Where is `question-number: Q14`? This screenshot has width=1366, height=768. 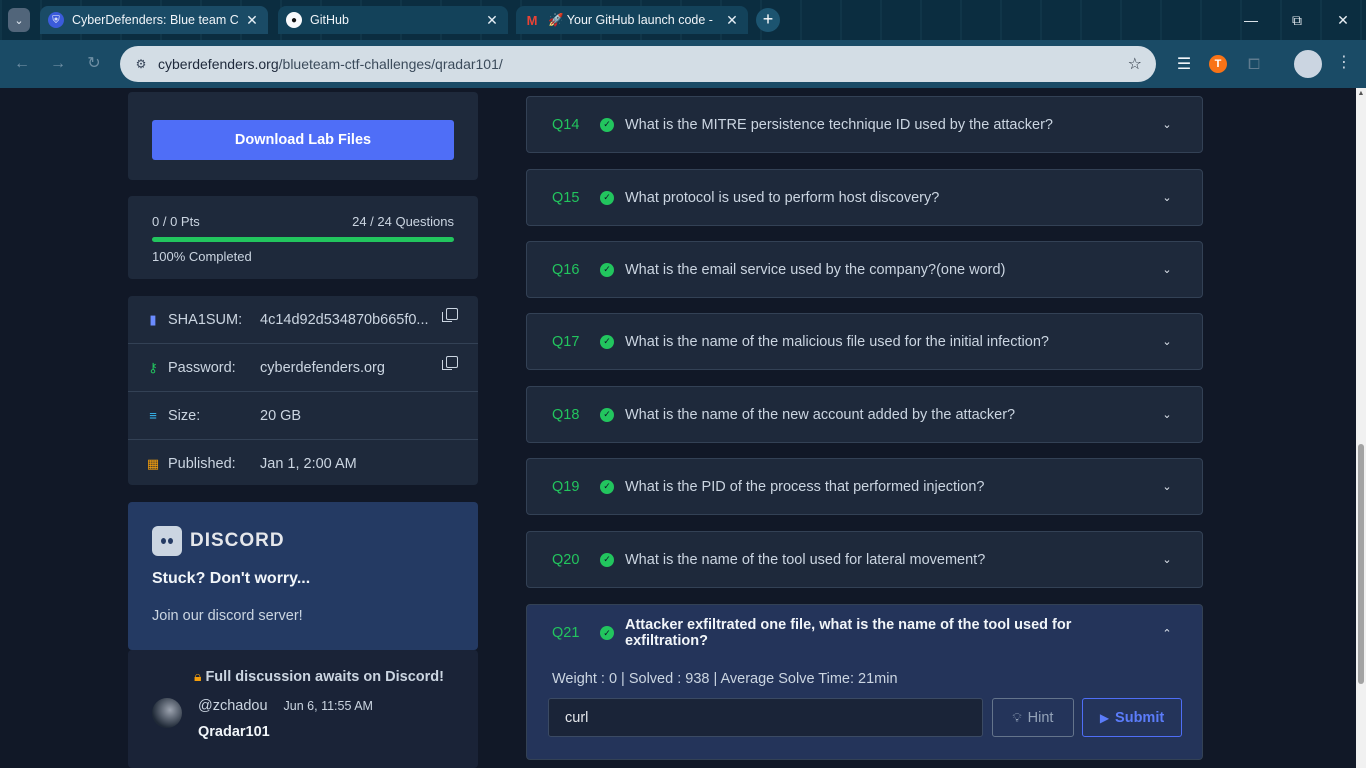
question-number: Q14 is located at coordinates (566, 124).